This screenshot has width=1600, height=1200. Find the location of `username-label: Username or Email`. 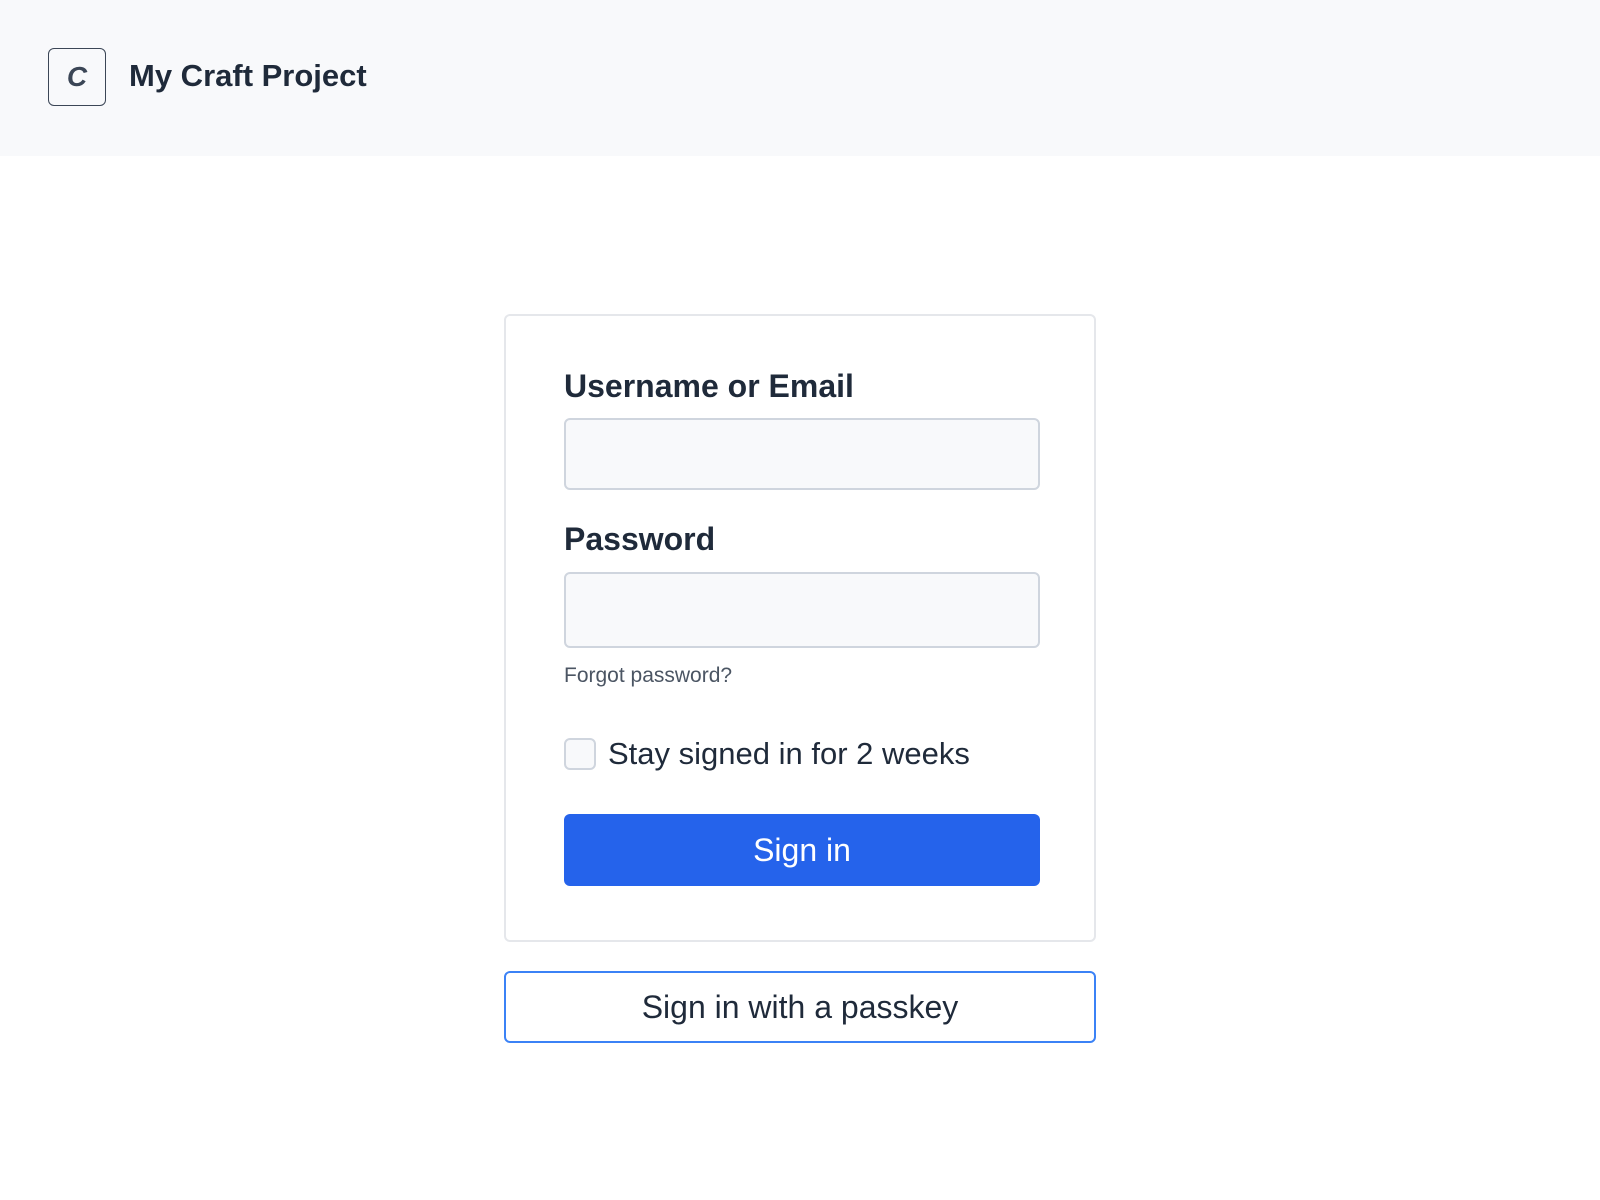

username-label: Username or Email is located at coordinates (709, 386).